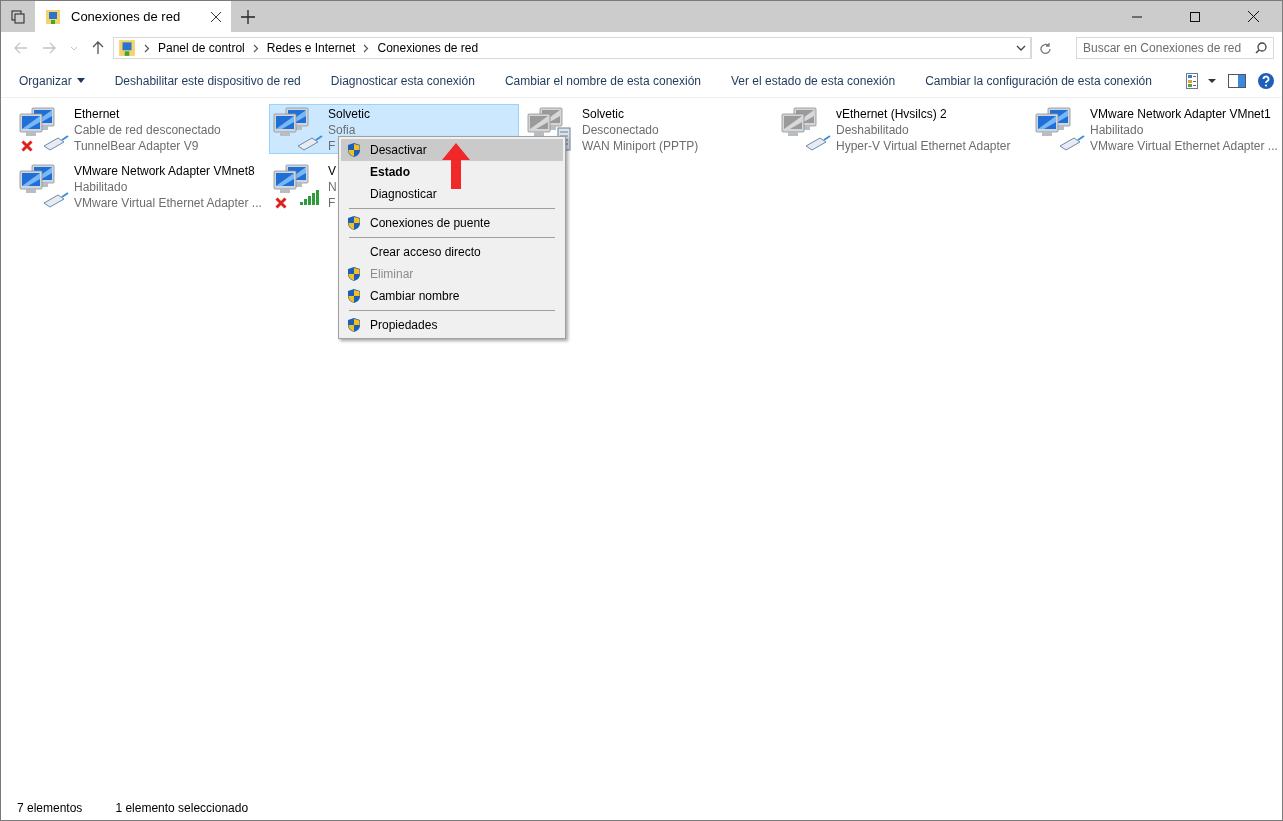  Describe the element at coordinates (164, 171) in the screenshot. I see `connection-name: VMware Network Adapter VMnet8` at that location.